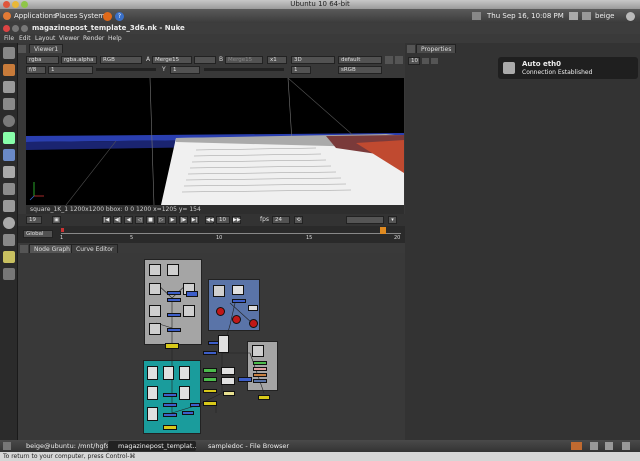  I want to click on time-tool-icon, so click(9, 87).